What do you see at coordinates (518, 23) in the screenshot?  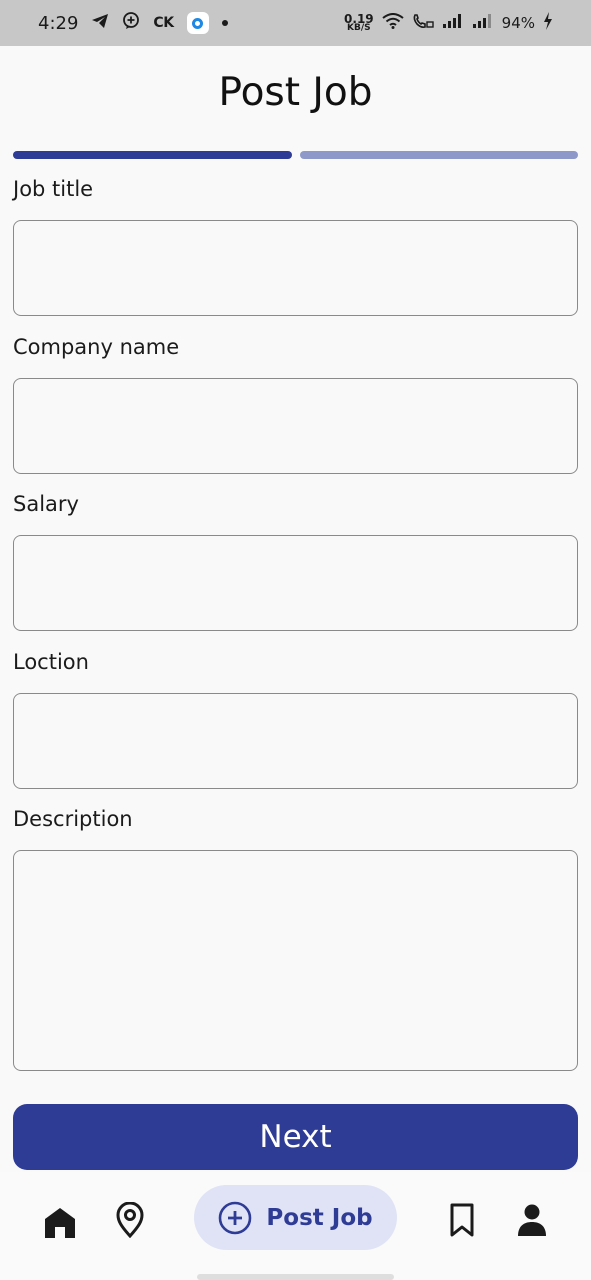 I see `battery-level: 94%` at bounding box center [518, 23].